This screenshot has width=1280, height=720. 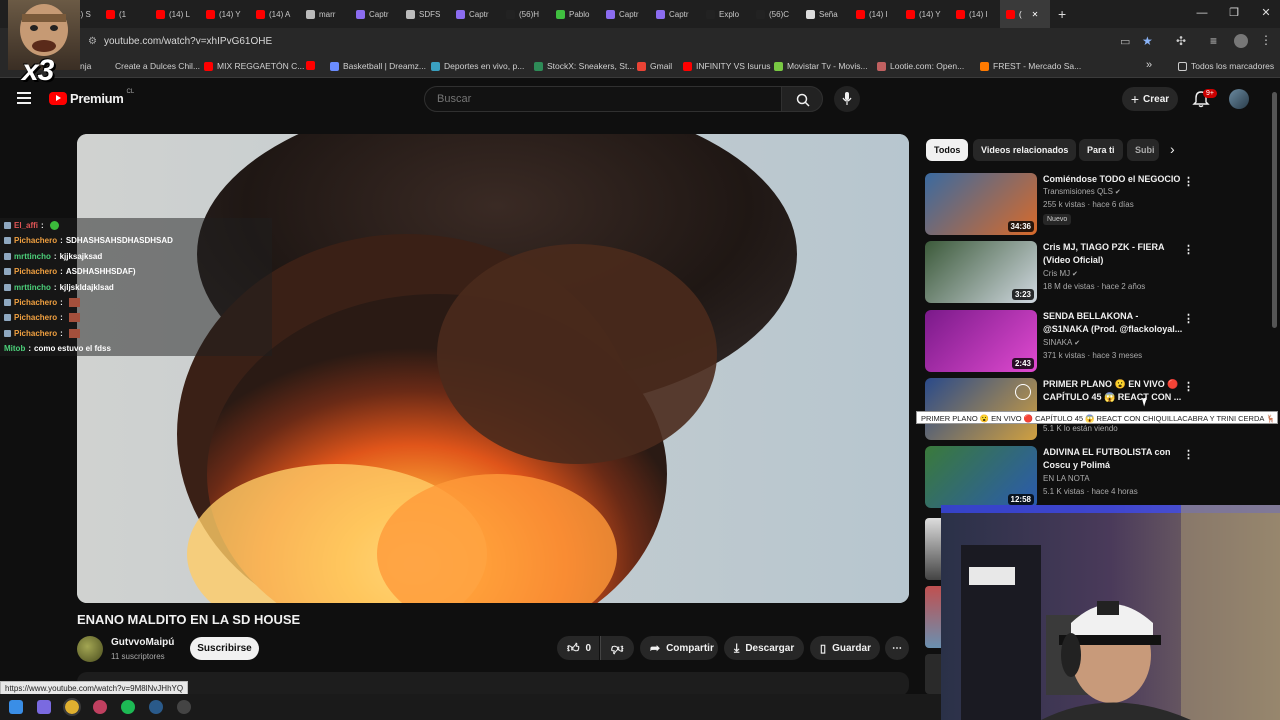 What do you see at coordinates (575, 14) in the screenshot?
I see `browser-tab: Pablo` at bounding box center [575, 14].